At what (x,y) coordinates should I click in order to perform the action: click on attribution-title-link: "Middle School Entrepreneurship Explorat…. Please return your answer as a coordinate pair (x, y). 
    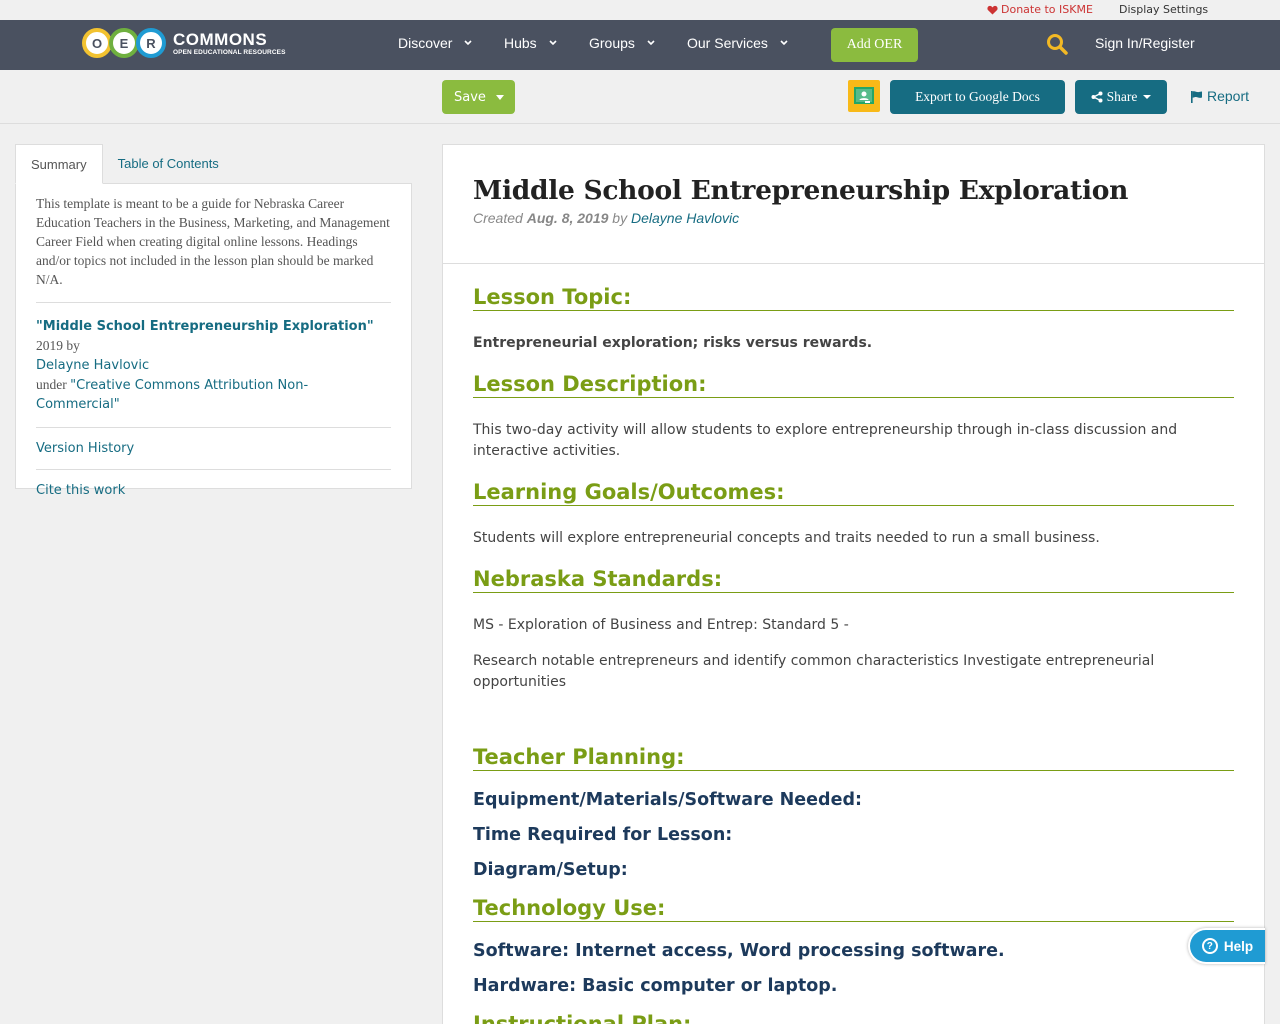
    Looking at the image, I should click on (205, 326).